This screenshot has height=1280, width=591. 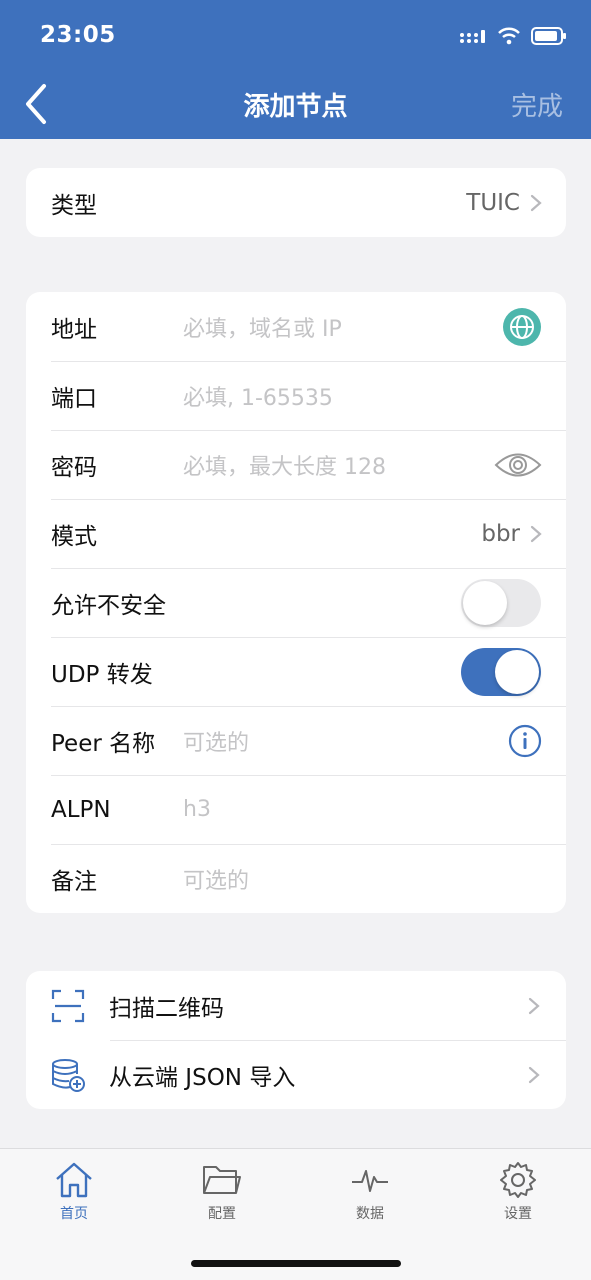 What do you see at coordinates (537, 104) in the screenshot?
I see `done-button: 完成` at bounding box center [537, 104].